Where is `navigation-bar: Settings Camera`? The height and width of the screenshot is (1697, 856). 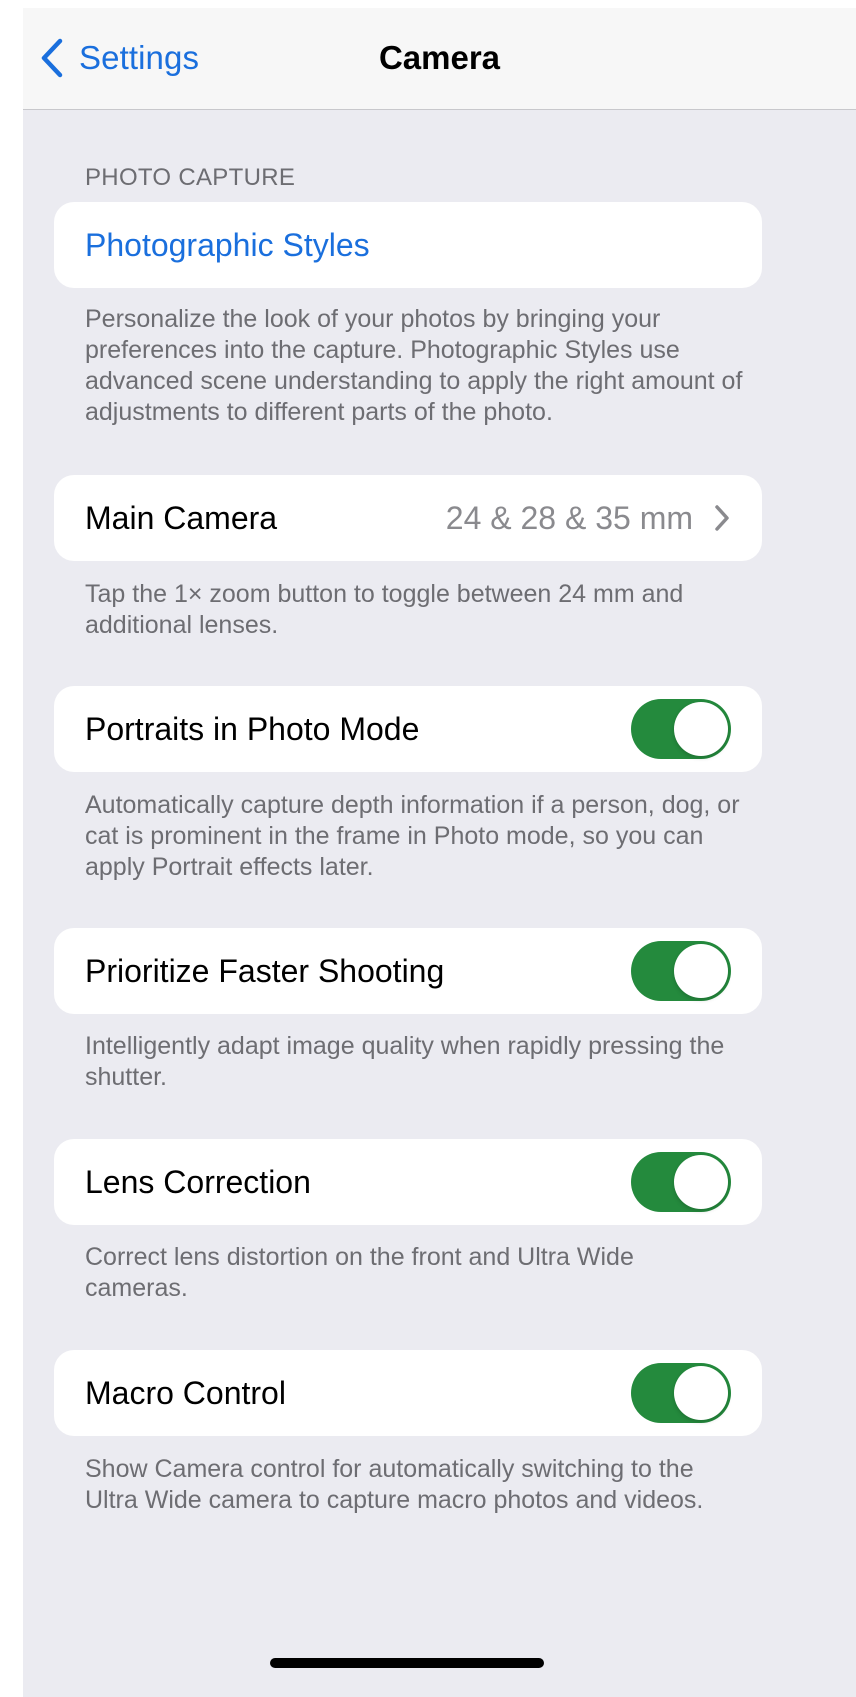
navigation-bar: Settings Camera is located at coordinates (439, 59).